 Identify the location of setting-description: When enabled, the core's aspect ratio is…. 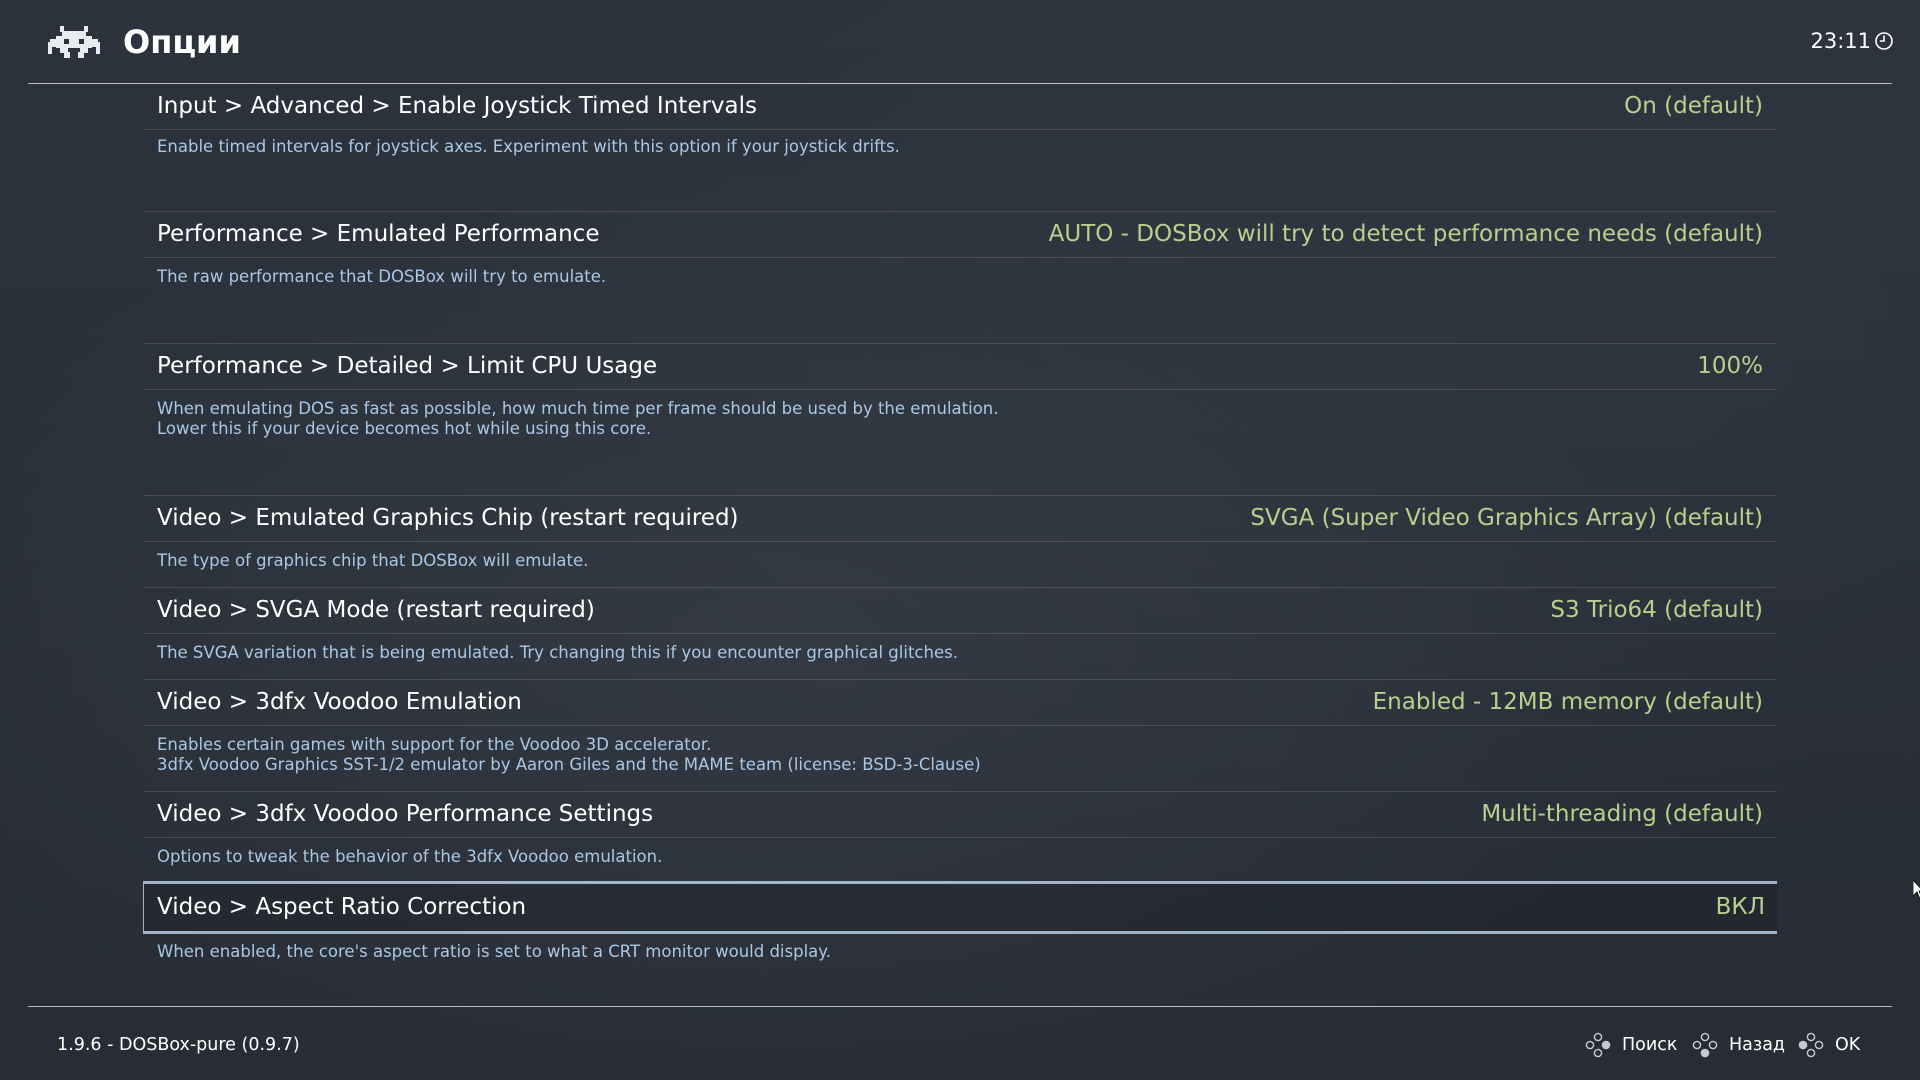
(494, 951).